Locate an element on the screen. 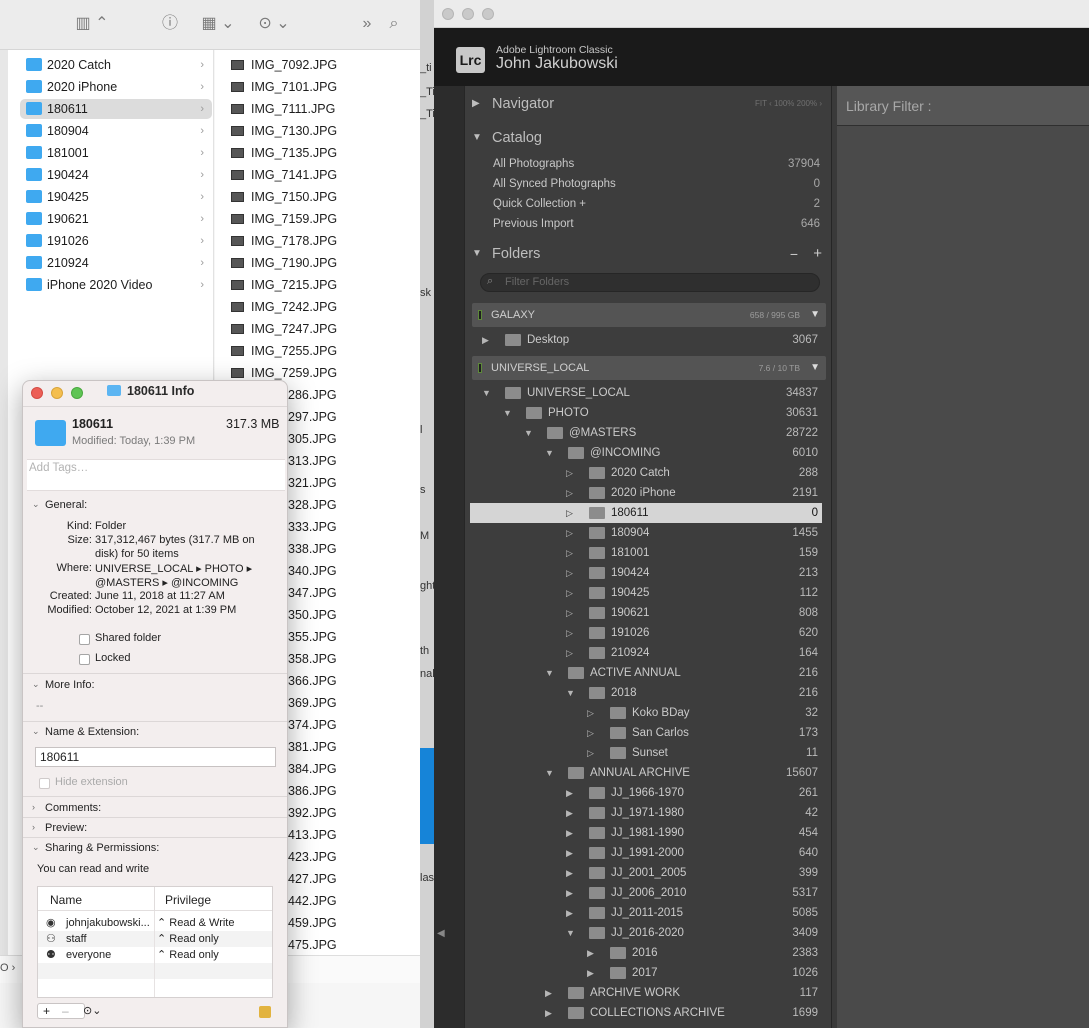  name-field: 180611 is located at coordinates (155, 757).